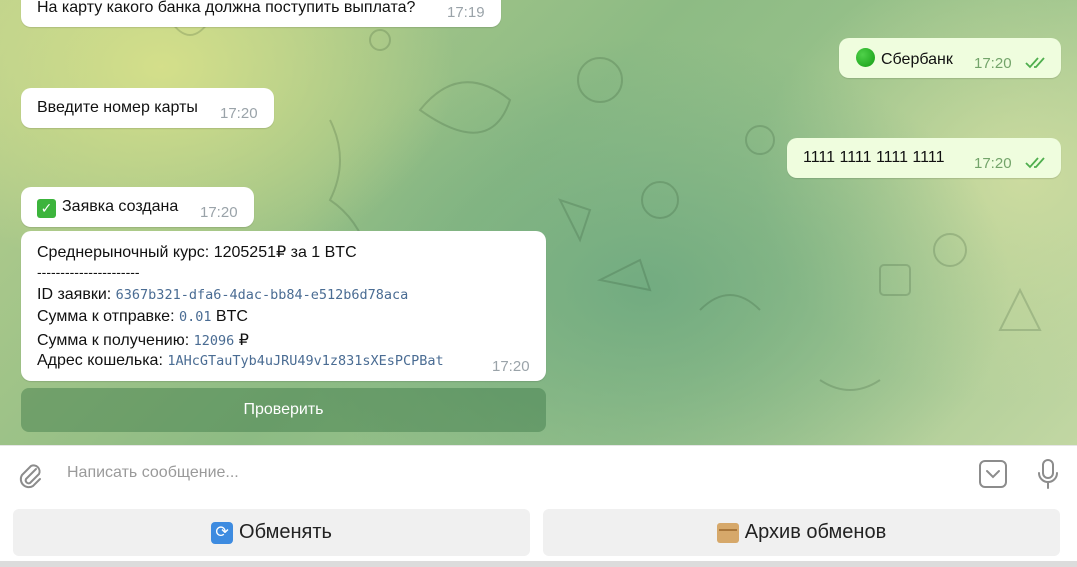  I want to click on reply-keyboard: ⟳ Обменять Архив обменов, so click(538, 534).